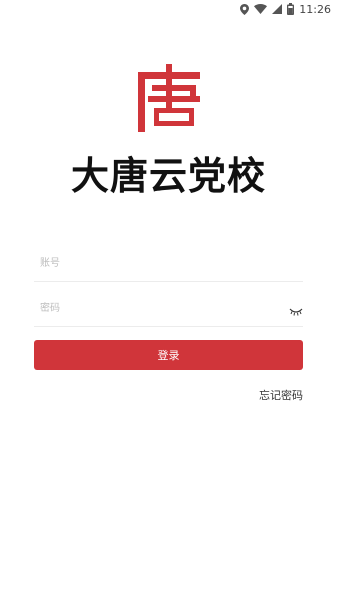 The width and height of the screenshot is (337, 600). I want to click on eye-closed-icon, so click(296, 309).